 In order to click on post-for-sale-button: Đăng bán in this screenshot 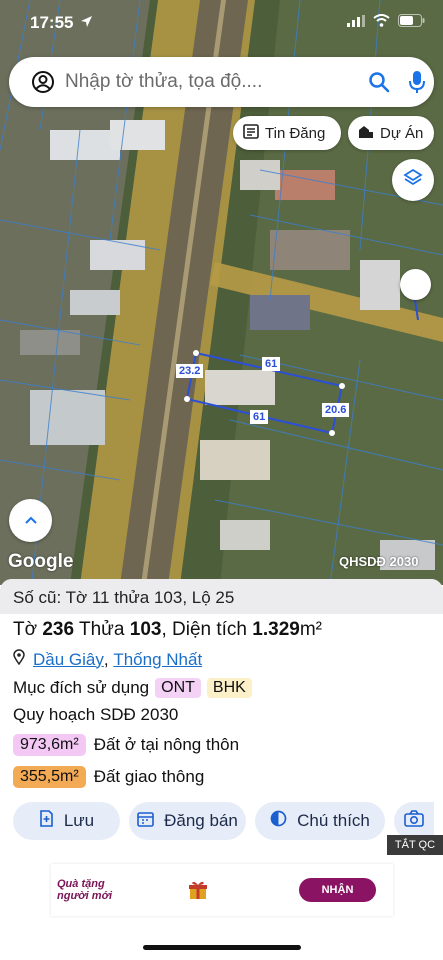, I will do `click(187, 821)`.